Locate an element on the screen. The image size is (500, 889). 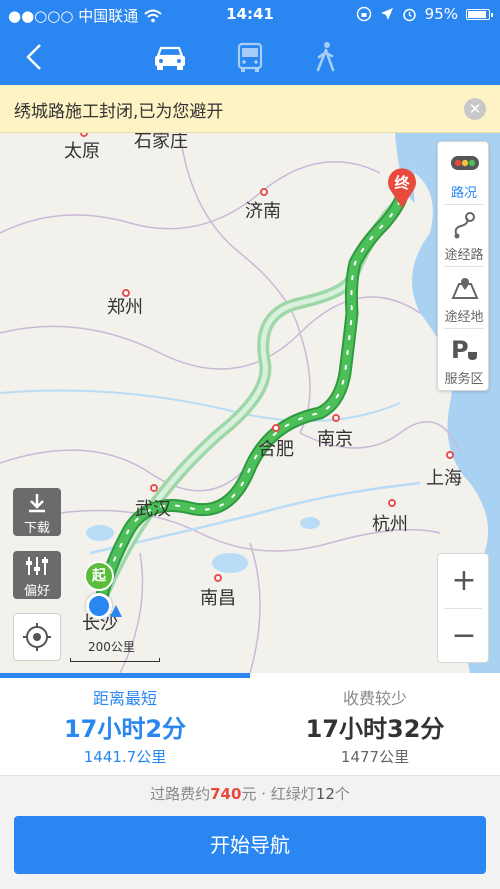
toll-unit: 元 is located at coordinates (249, 794).